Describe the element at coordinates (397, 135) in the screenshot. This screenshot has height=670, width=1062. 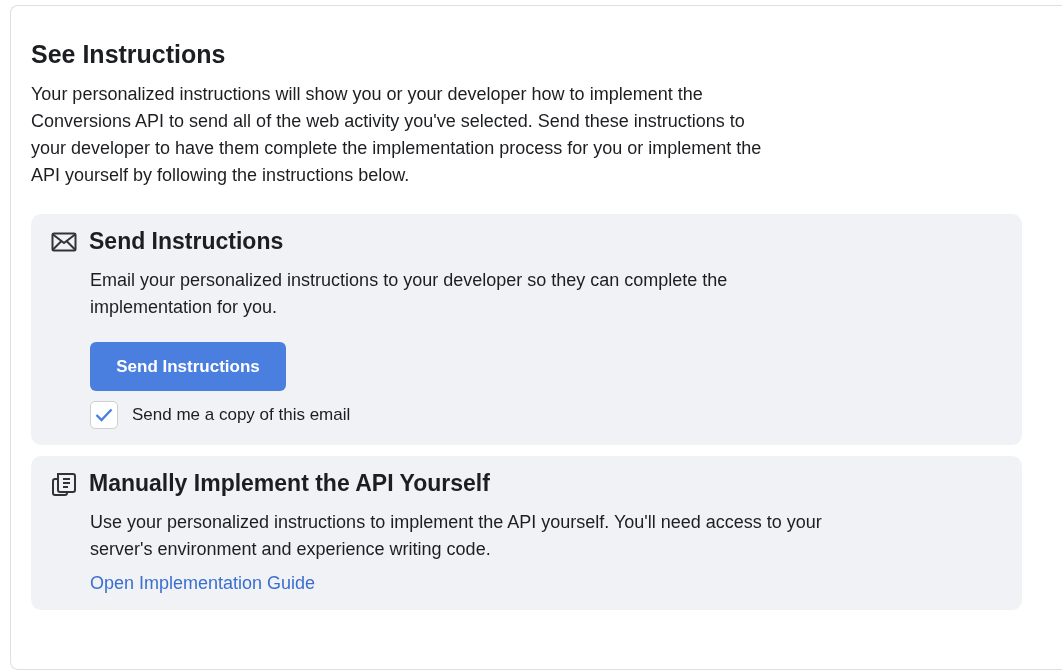
I see `intro-paragraph: Your personalized instructions will show you or your developer how to implement the Conversions API to send all of the web activity you've selected. Send these instructions to your developer to have them complete the implementation process for you or implement the API yourself by following the instructions below.` at that location.